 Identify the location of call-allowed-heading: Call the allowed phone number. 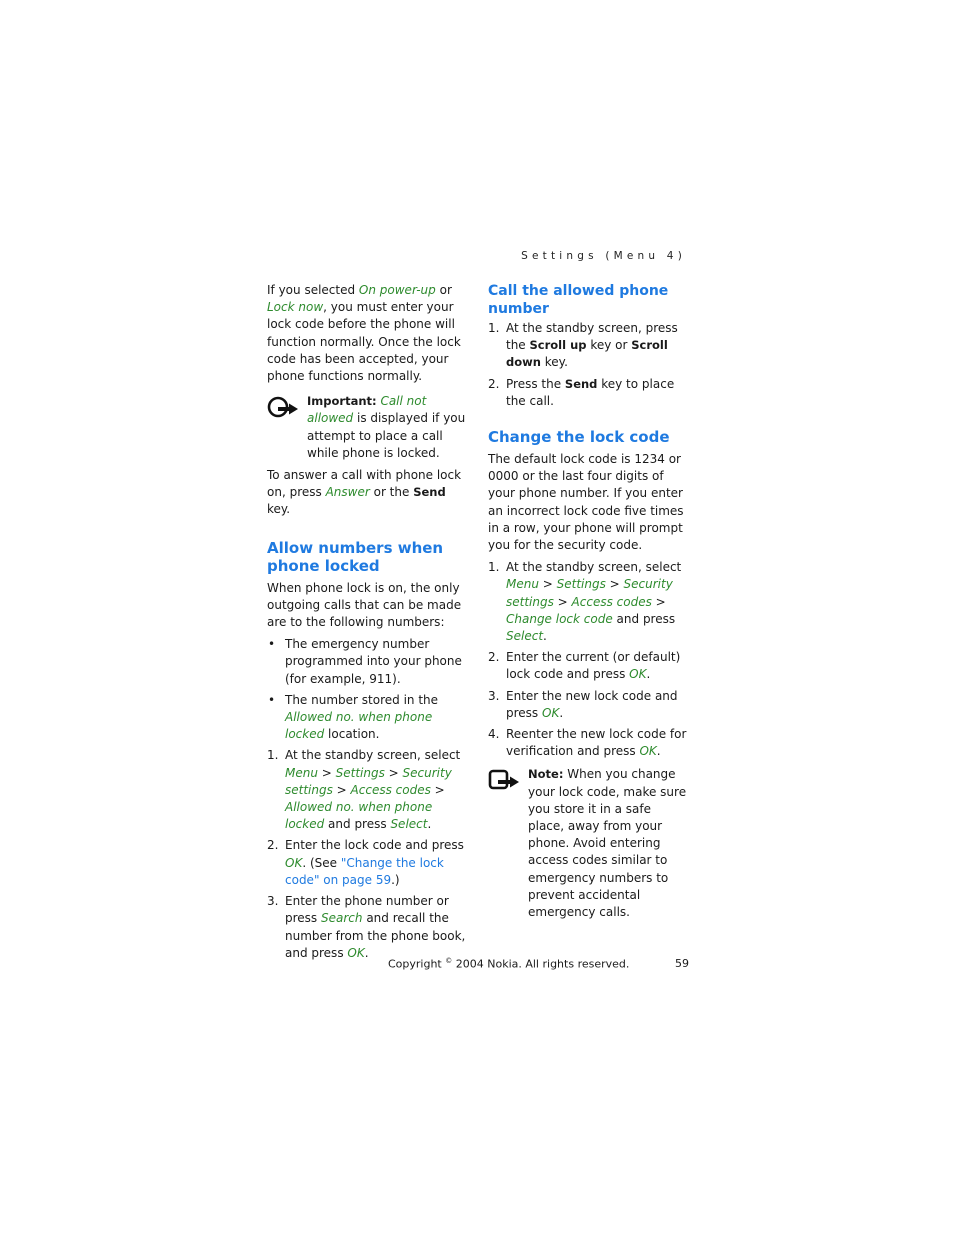
(578, 300).